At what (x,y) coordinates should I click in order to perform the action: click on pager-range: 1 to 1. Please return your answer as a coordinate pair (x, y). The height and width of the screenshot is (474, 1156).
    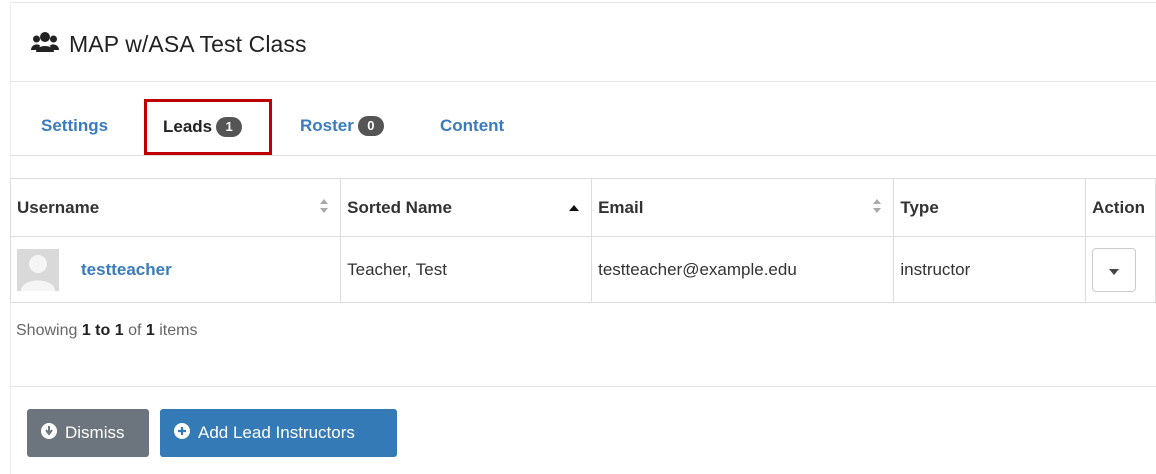
    Looking at the image, I should click on (102, 330).